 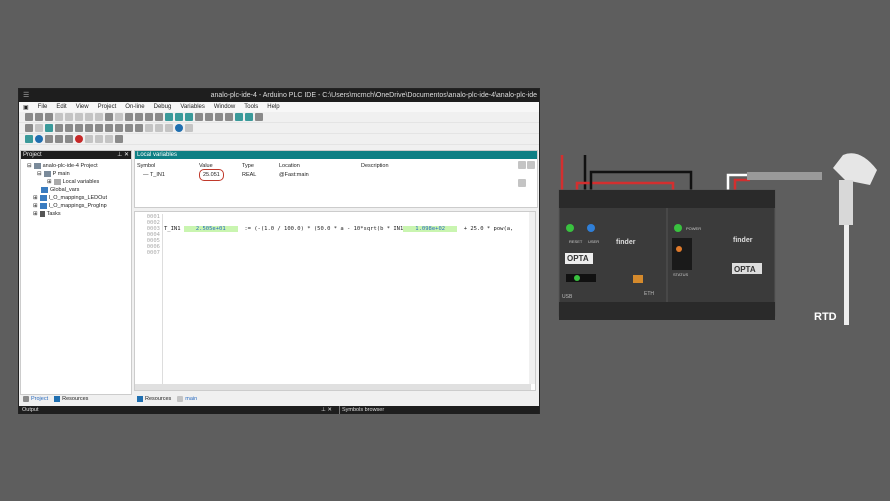 What do you see at coordinates (107, 107) in the screenshot?
I see `menu-project: Project` at bounding box center [107, 107].